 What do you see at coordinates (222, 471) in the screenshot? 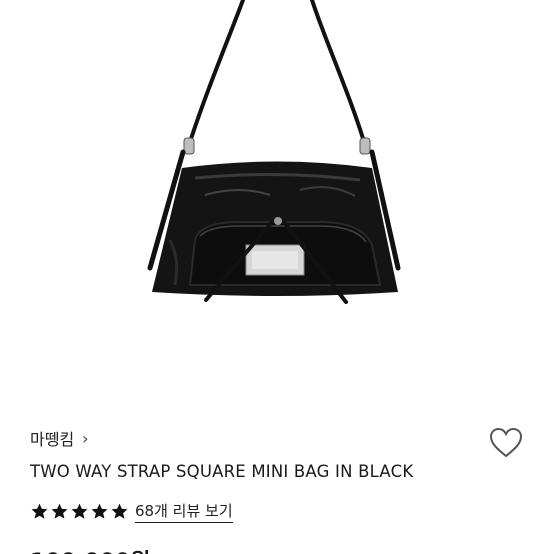
I see `product-title: TWO WAY STRAP SQUARE MINI BAG IN BLACK` at bounding box center [222, 471].